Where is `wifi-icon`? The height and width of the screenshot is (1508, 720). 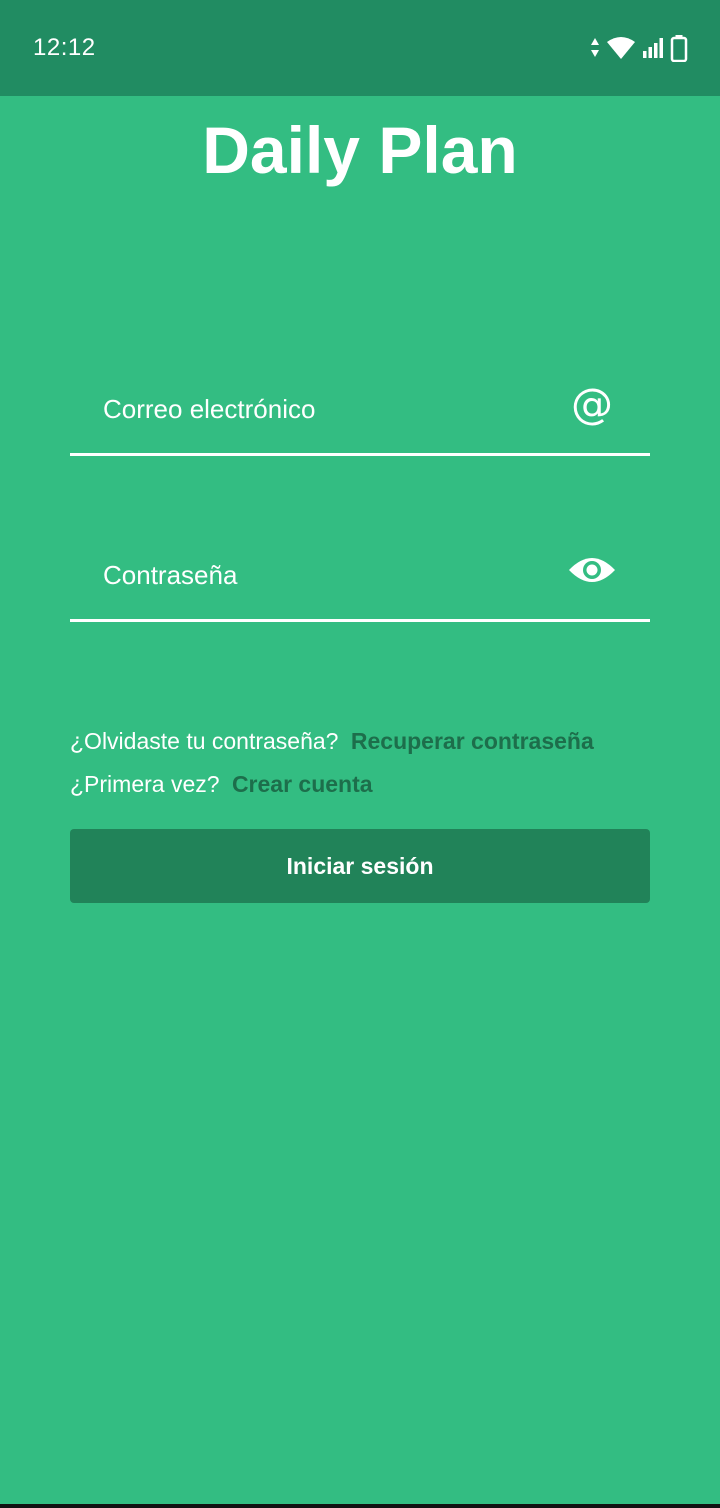
wifi-icon is located at coordinates (621, 48).